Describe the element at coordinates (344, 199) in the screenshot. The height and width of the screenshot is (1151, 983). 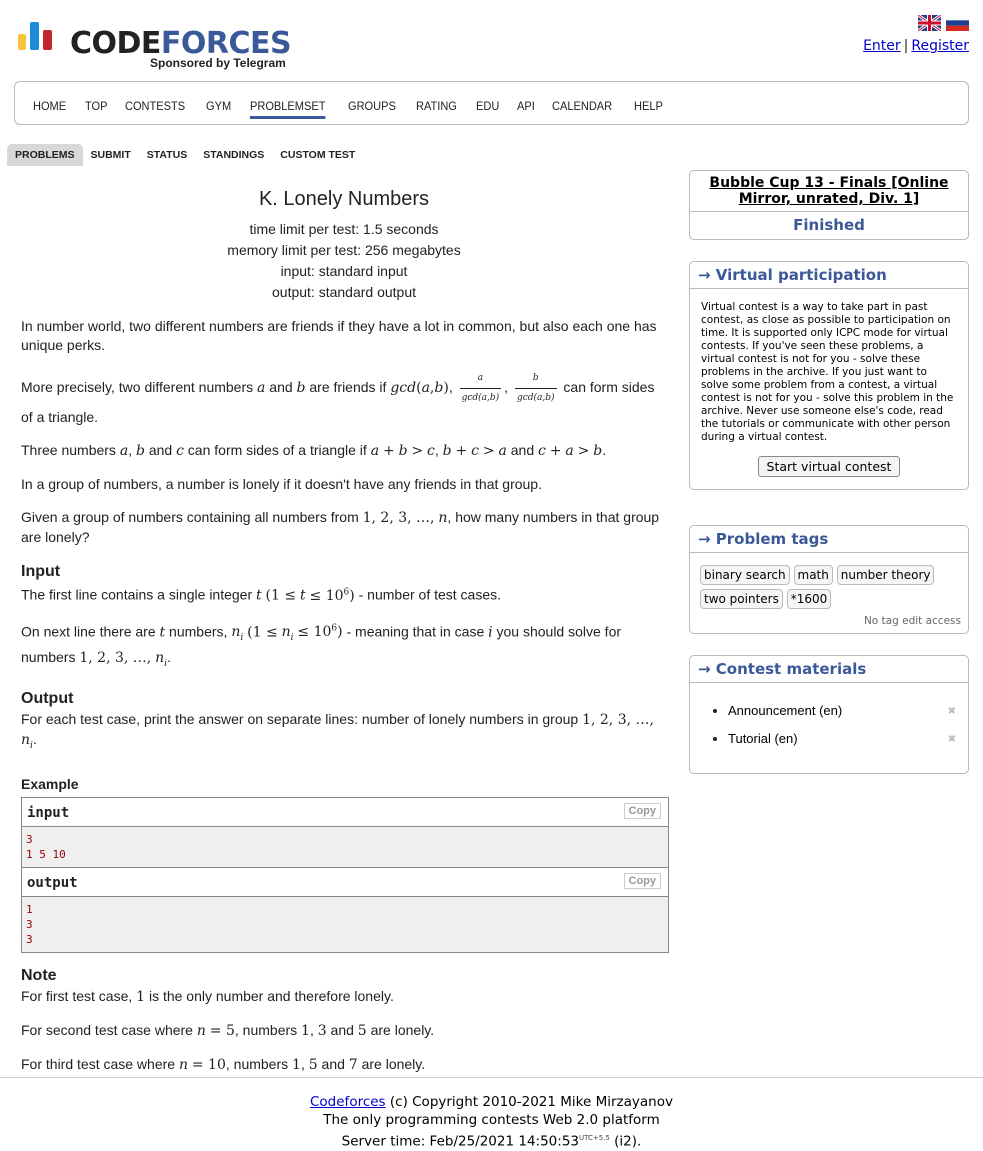
I see `problem-title: K. Lonely Numbers` at that location.